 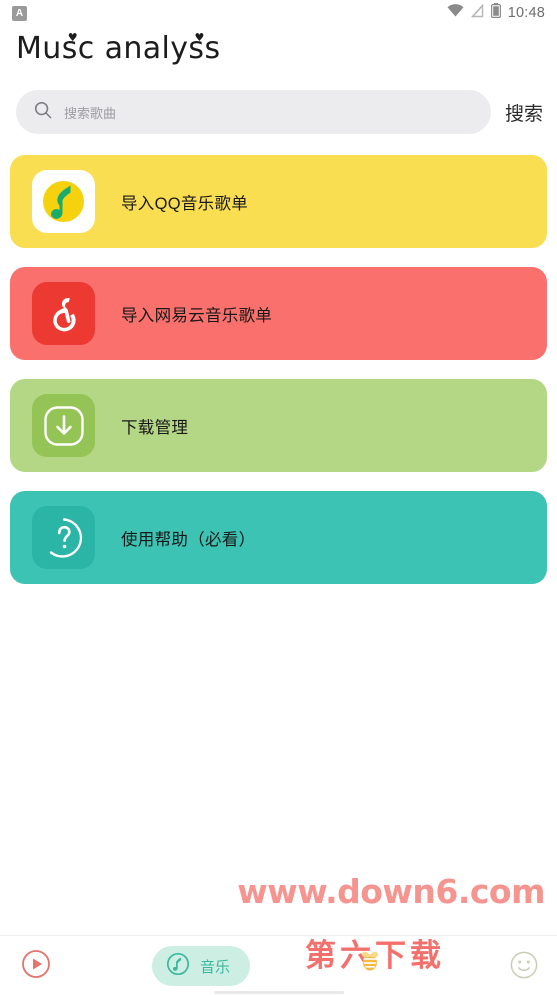 I want to click on site-url-watermark: www.down6.com, so click(x=391, y=891).